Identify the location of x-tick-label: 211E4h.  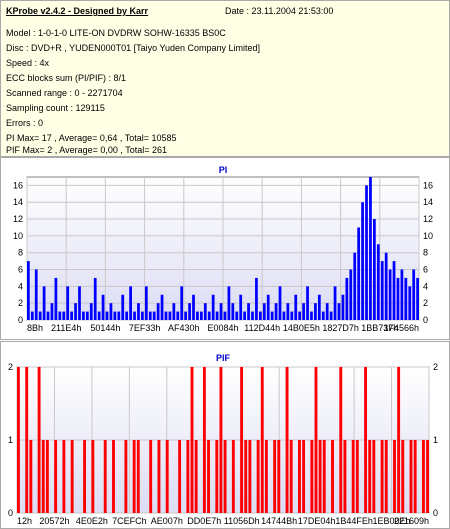
(66, 328).